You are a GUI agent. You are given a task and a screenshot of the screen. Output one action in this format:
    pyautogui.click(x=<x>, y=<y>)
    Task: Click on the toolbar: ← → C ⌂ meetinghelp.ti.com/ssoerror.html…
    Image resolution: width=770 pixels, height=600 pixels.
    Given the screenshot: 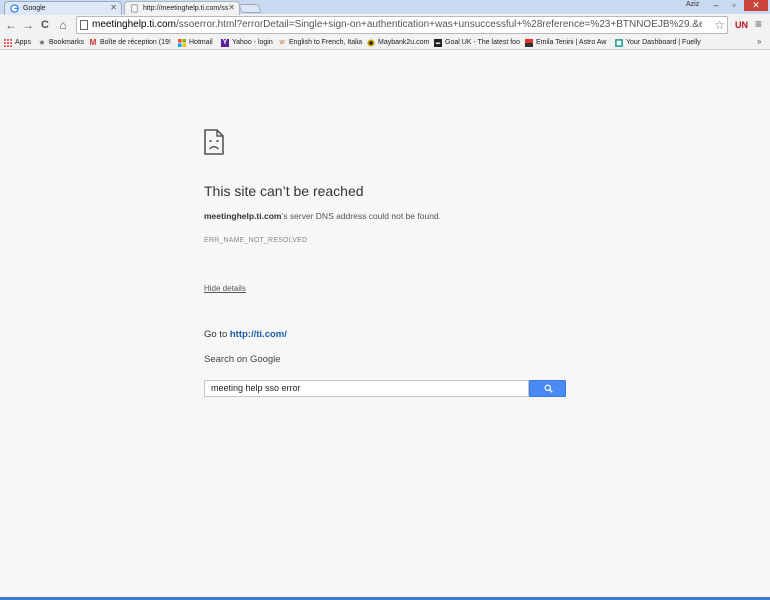 What is the action you would take?
    pyautogui.click(x=385, y=25)
    